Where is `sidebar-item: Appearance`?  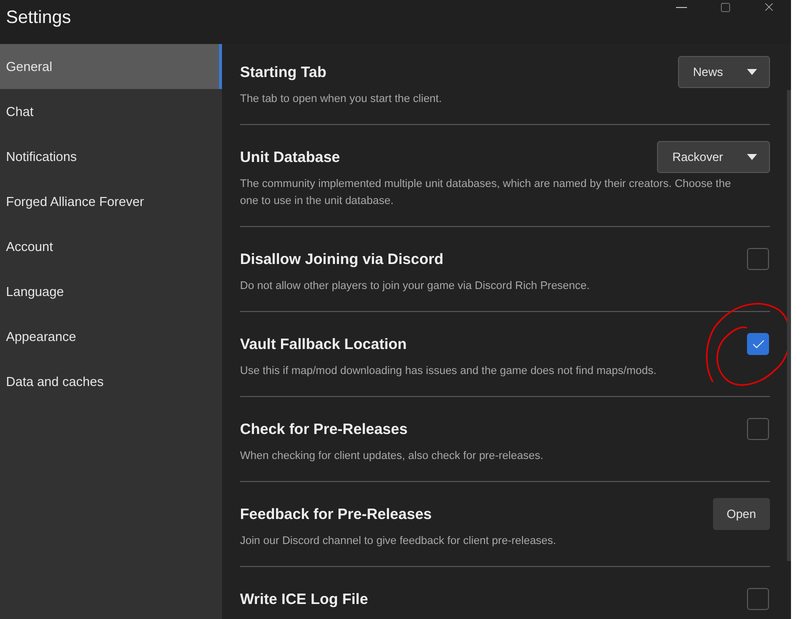
sidebar-item: Appearance is located at coordinates (111, 336).